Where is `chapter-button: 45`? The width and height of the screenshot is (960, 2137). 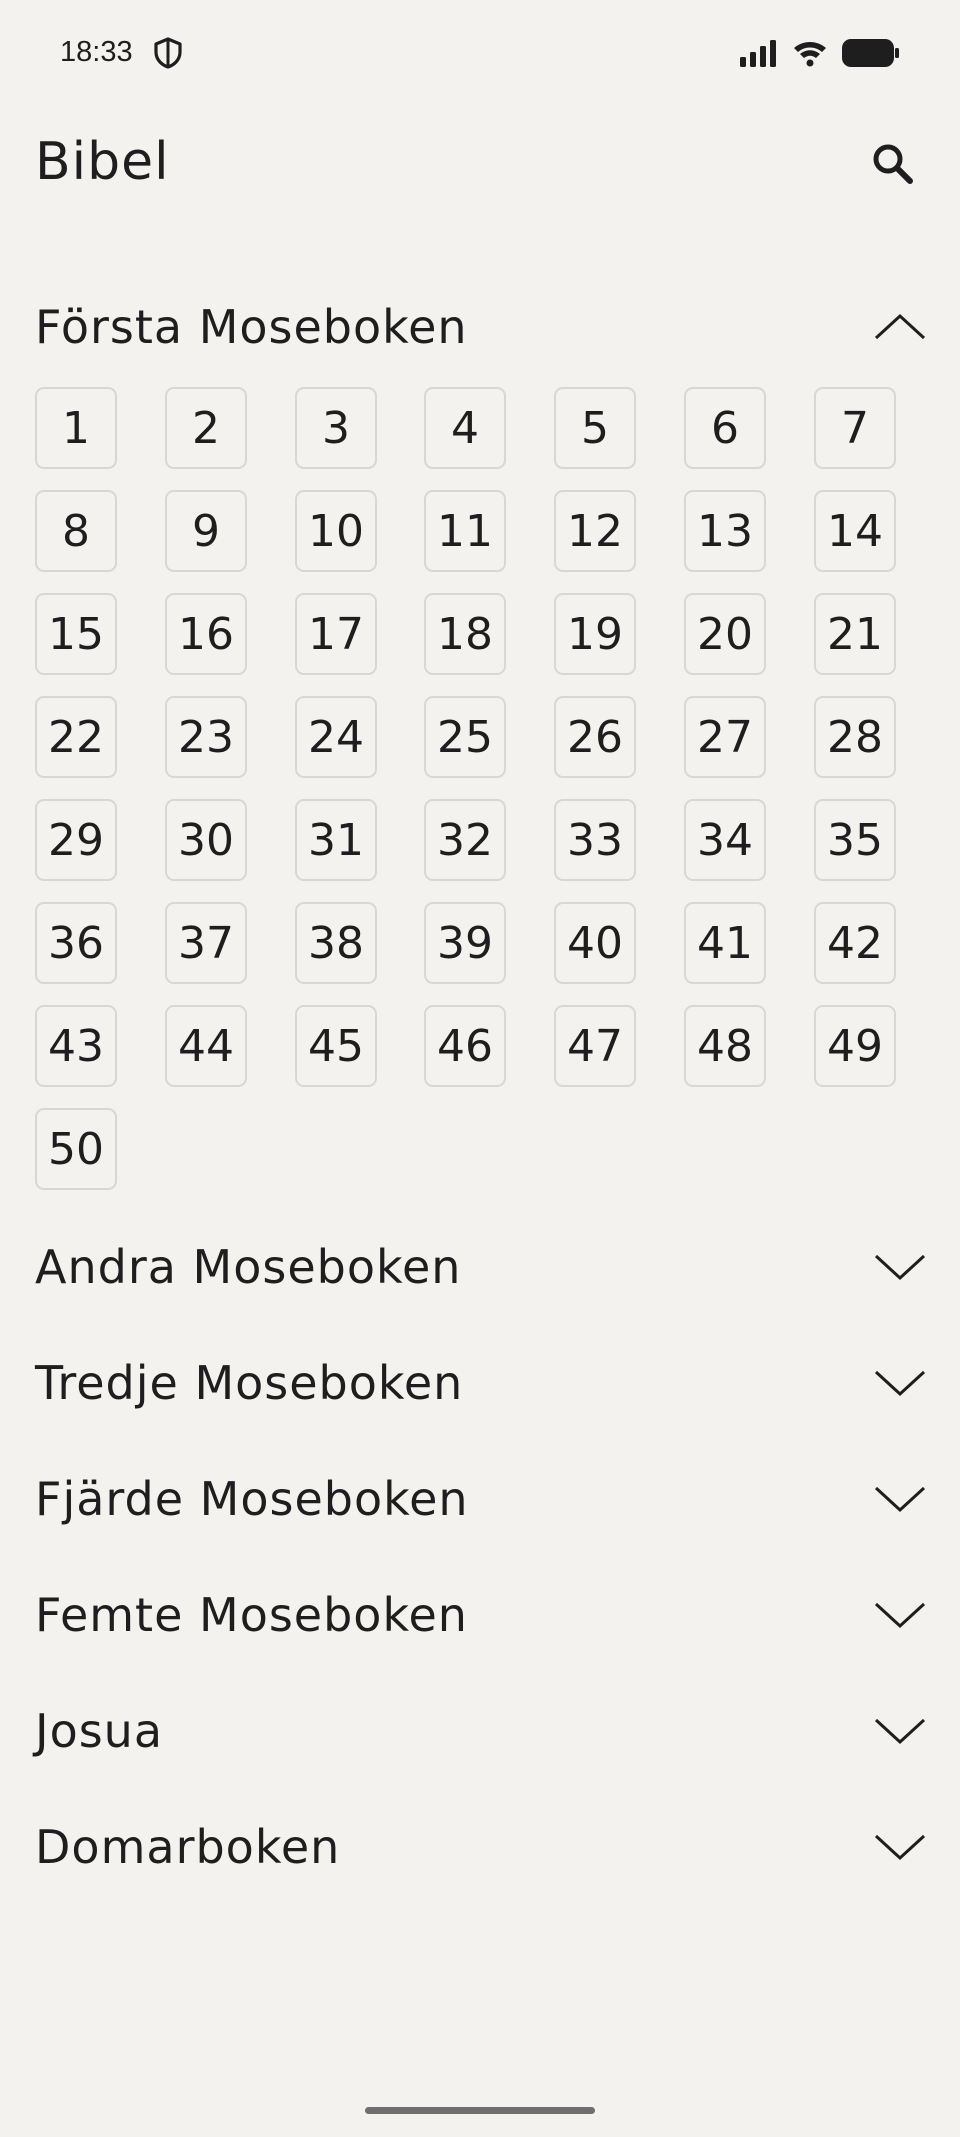
chapter-button: 45 is located at coordinates (336, 1046).